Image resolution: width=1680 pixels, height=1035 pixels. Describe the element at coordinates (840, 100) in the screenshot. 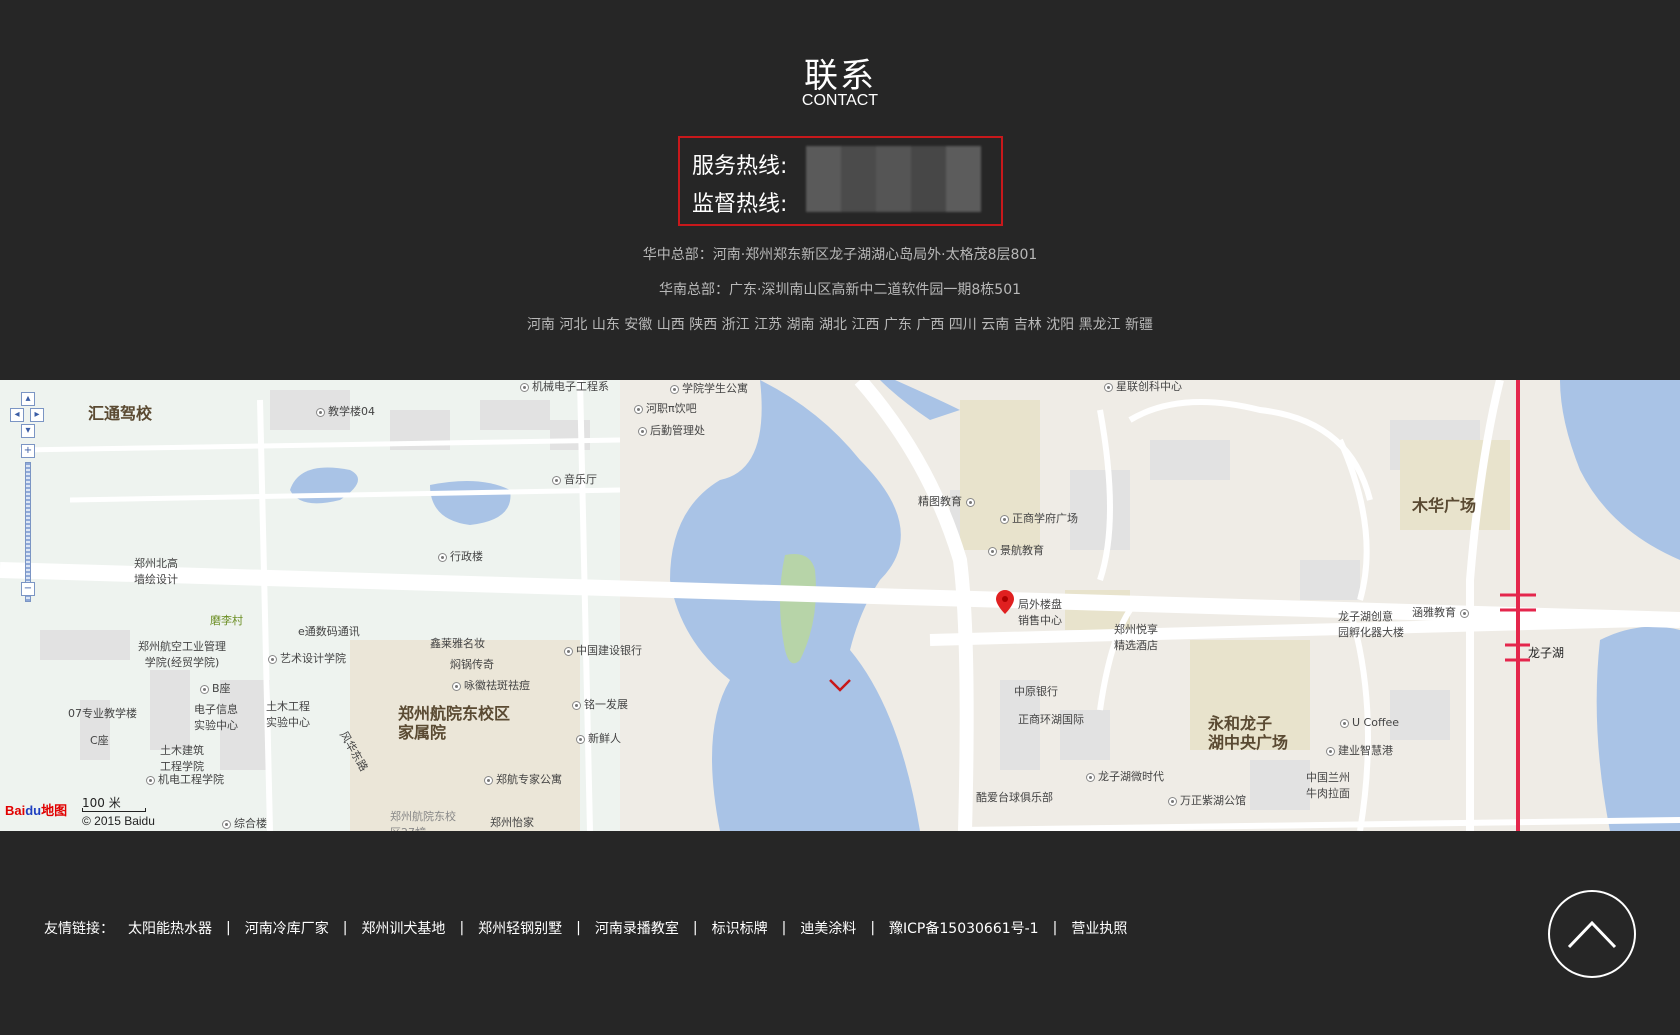

I see `page-subtitle: CONTACT` at that location.